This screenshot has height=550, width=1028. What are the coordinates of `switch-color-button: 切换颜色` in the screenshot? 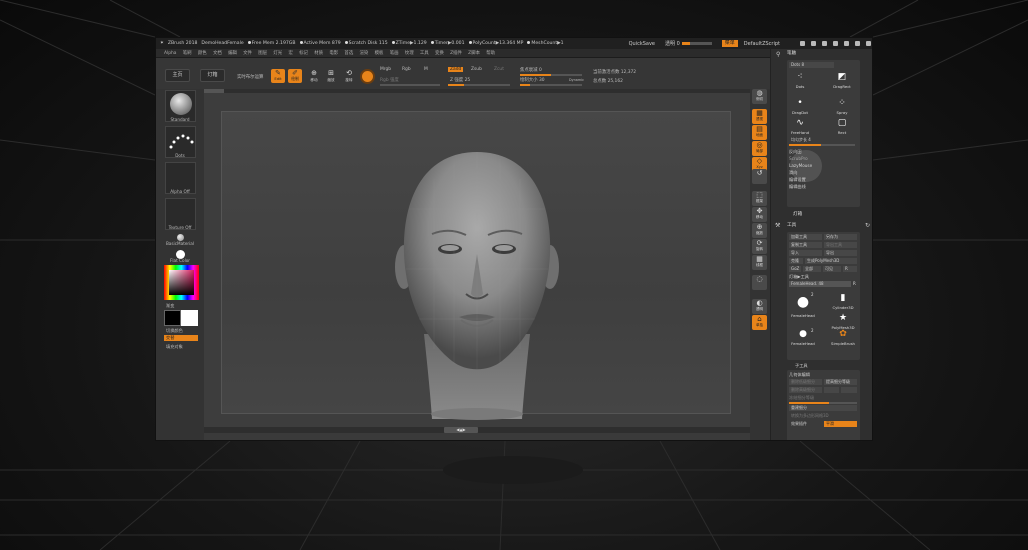 It's located at (180, 331).